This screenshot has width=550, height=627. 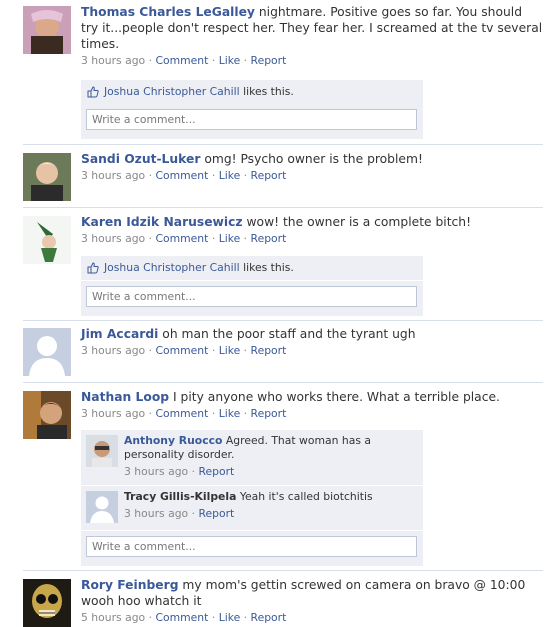 What do you see at coordinates (312, 617) in the screenshot?
I see `post-meta: 5 hours ago · Comment · Like · Report` at bounding box center [312, 617].